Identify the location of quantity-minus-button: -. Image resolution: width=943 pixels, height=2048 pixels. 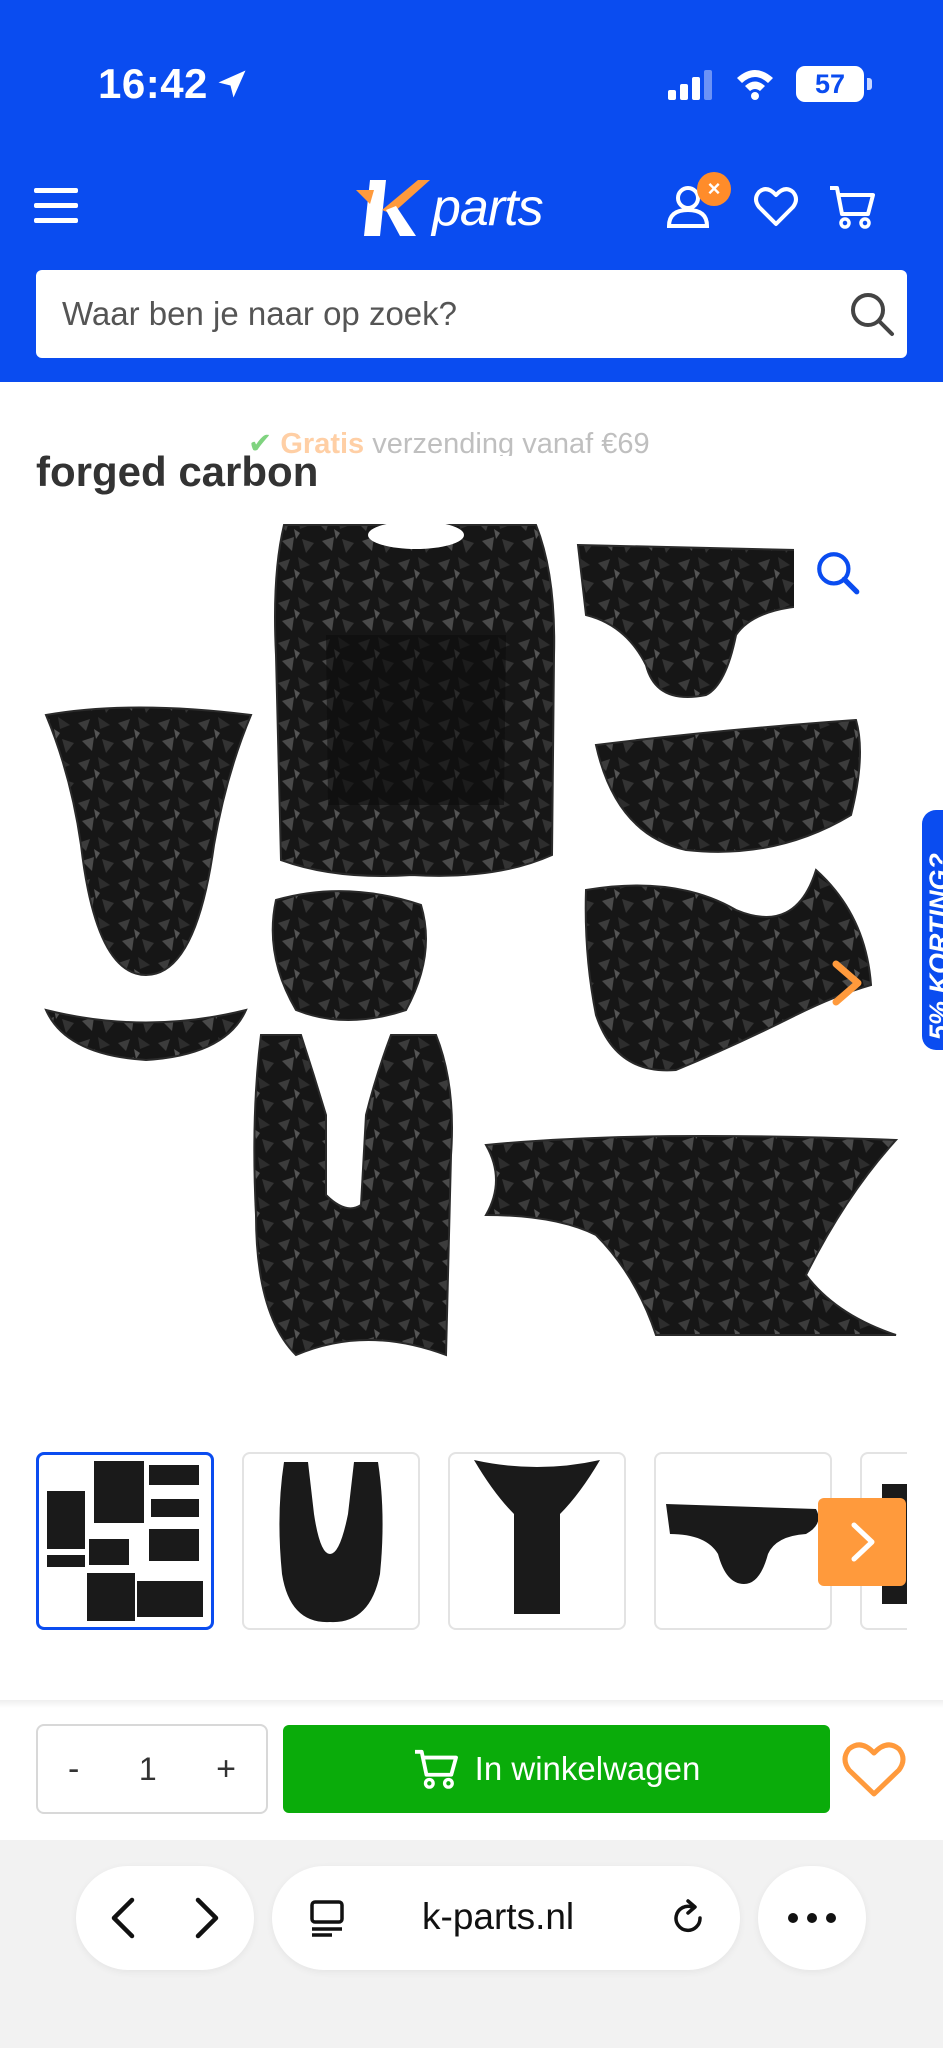
(73, 1769).